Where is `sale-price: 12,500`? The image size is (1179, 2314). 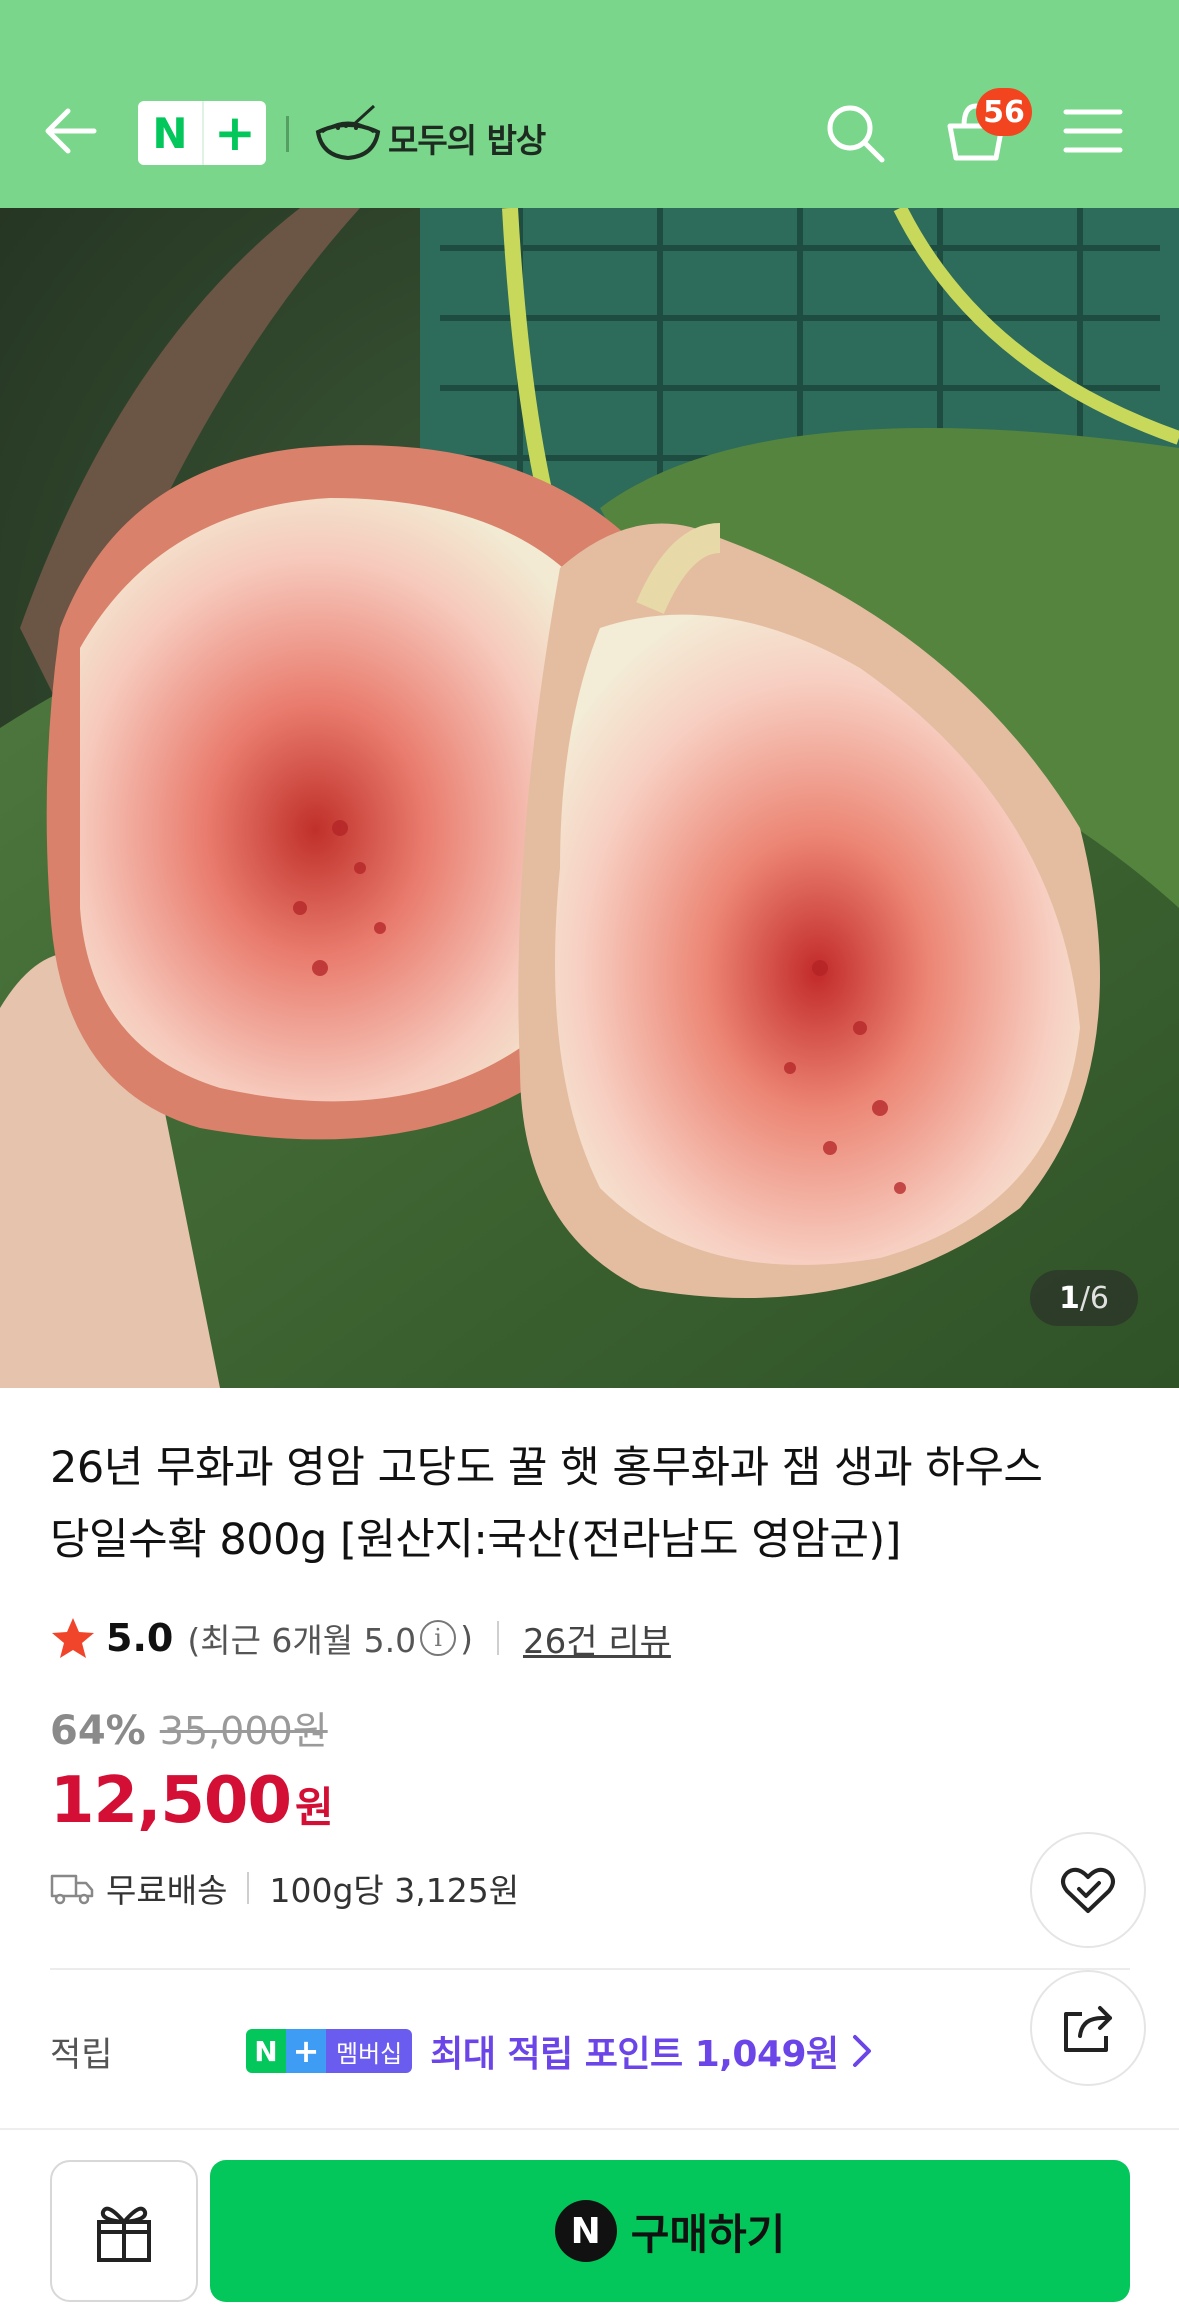 sale-price: 12,500 is located at coordinates (171, 1801).